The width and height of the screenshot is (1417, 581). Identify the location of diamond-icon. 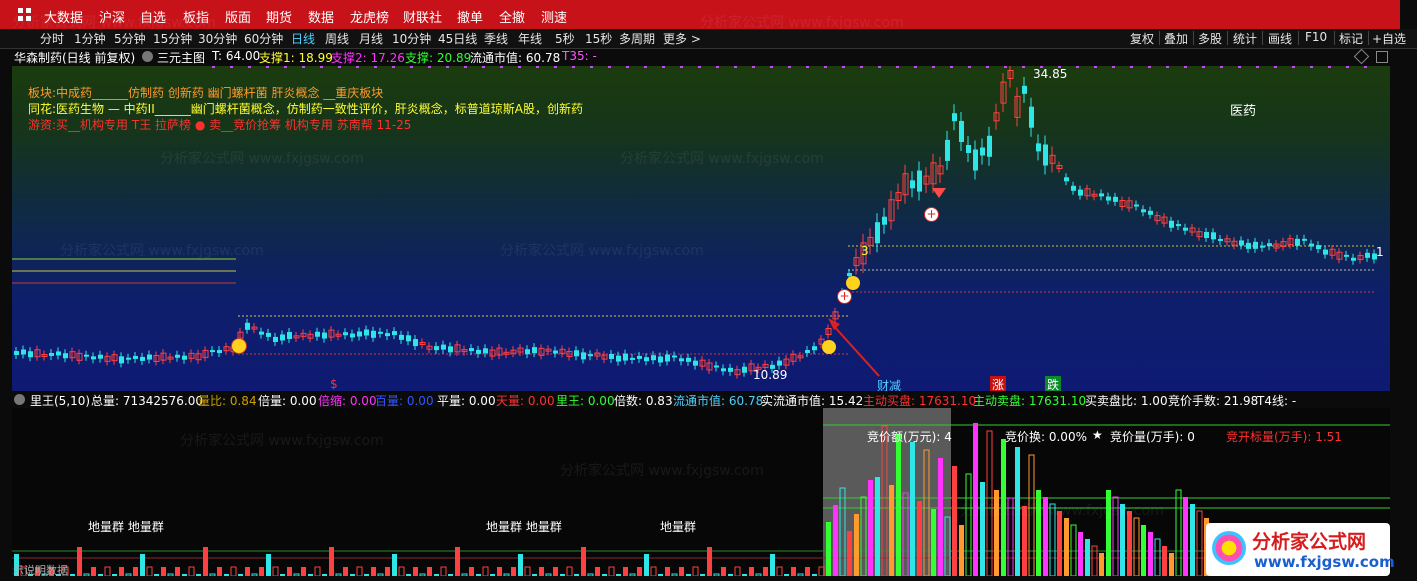
(1361, 56).